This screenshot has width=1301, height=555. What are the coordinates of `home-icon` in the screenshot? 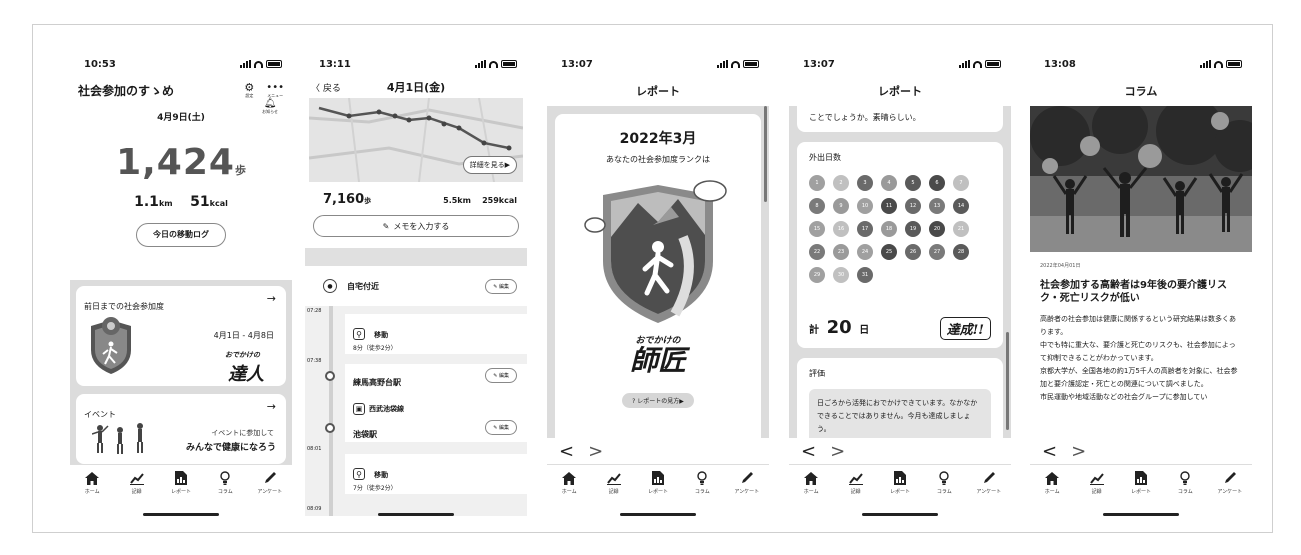 It's located at (569, 478).